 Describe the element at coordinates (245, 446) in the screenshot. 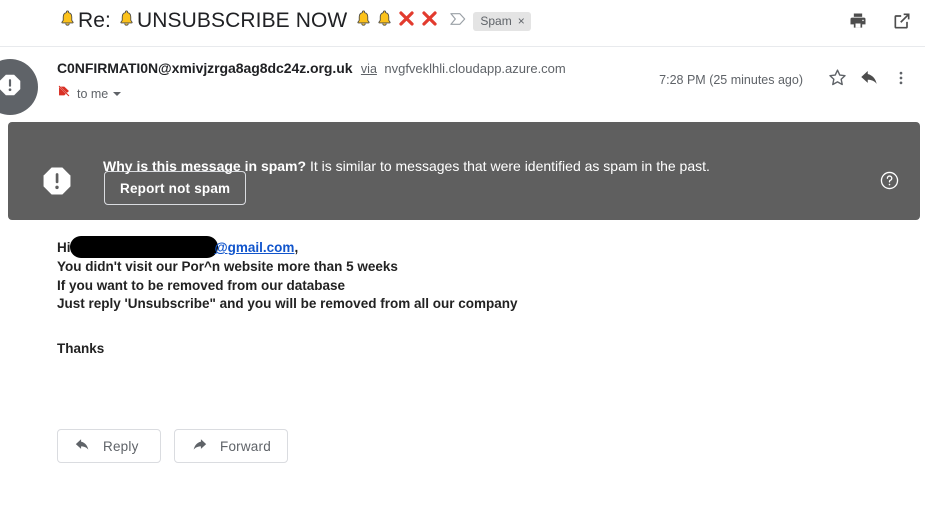

I see `forward-label: Forward` at that location.